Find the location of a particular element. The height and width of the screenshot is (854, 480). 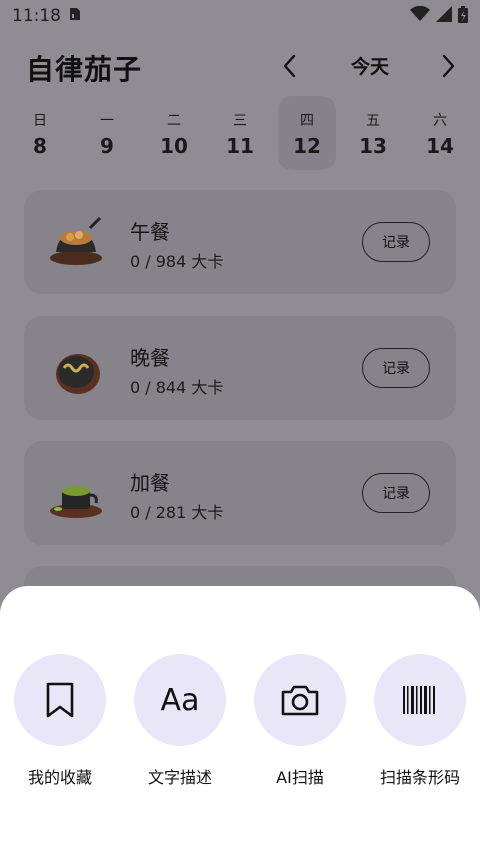

header: 自律茄子 今天 is located at coordinates (240, 68).